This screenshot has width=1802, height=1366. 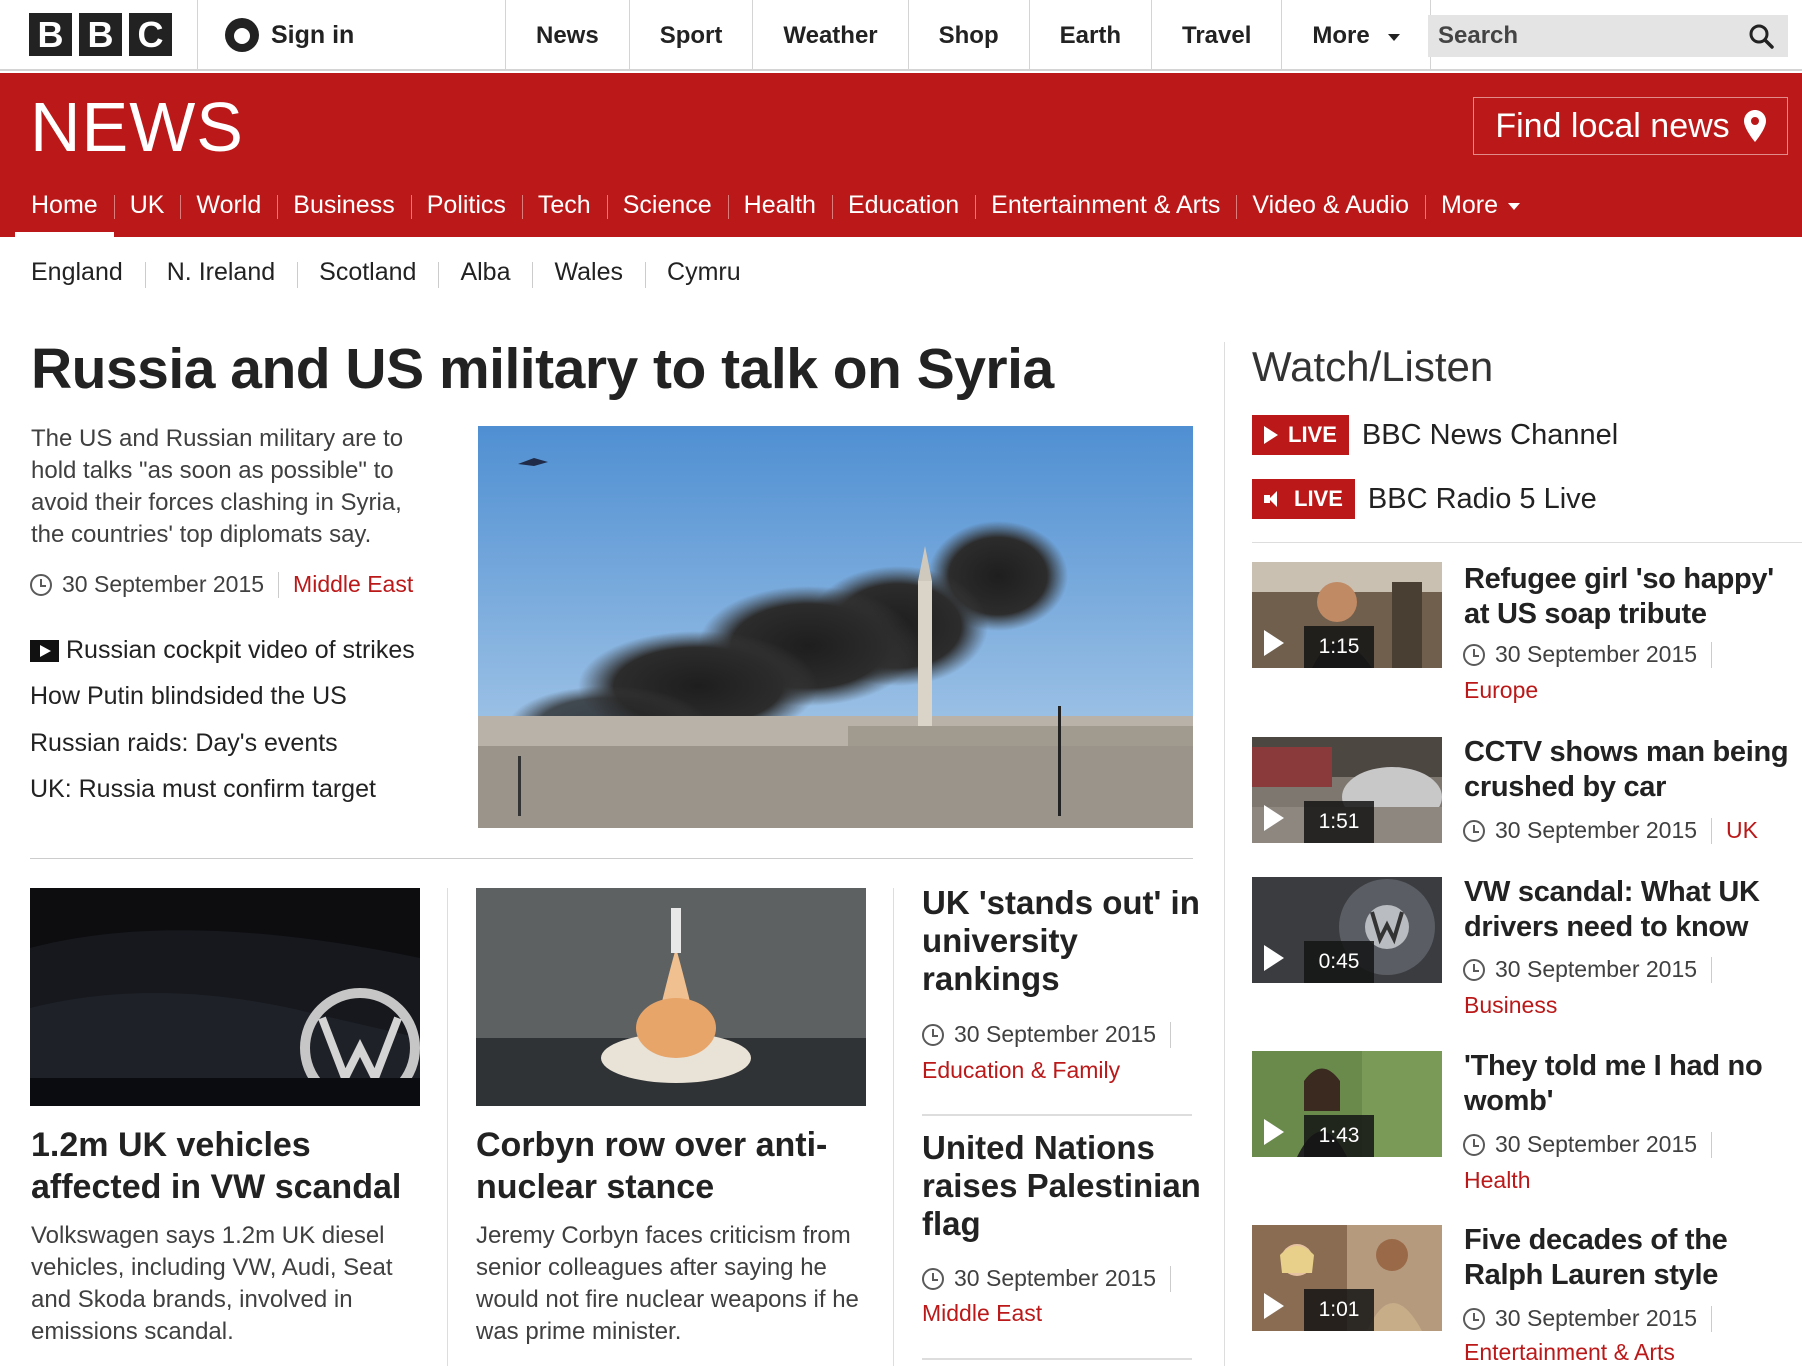 What do you see at coordinates (226, 1166) in the screenshot?
I see `vw-card-title: 1.2m UK vehicles affected in VW scandal` at bounding box center [226, 1166].